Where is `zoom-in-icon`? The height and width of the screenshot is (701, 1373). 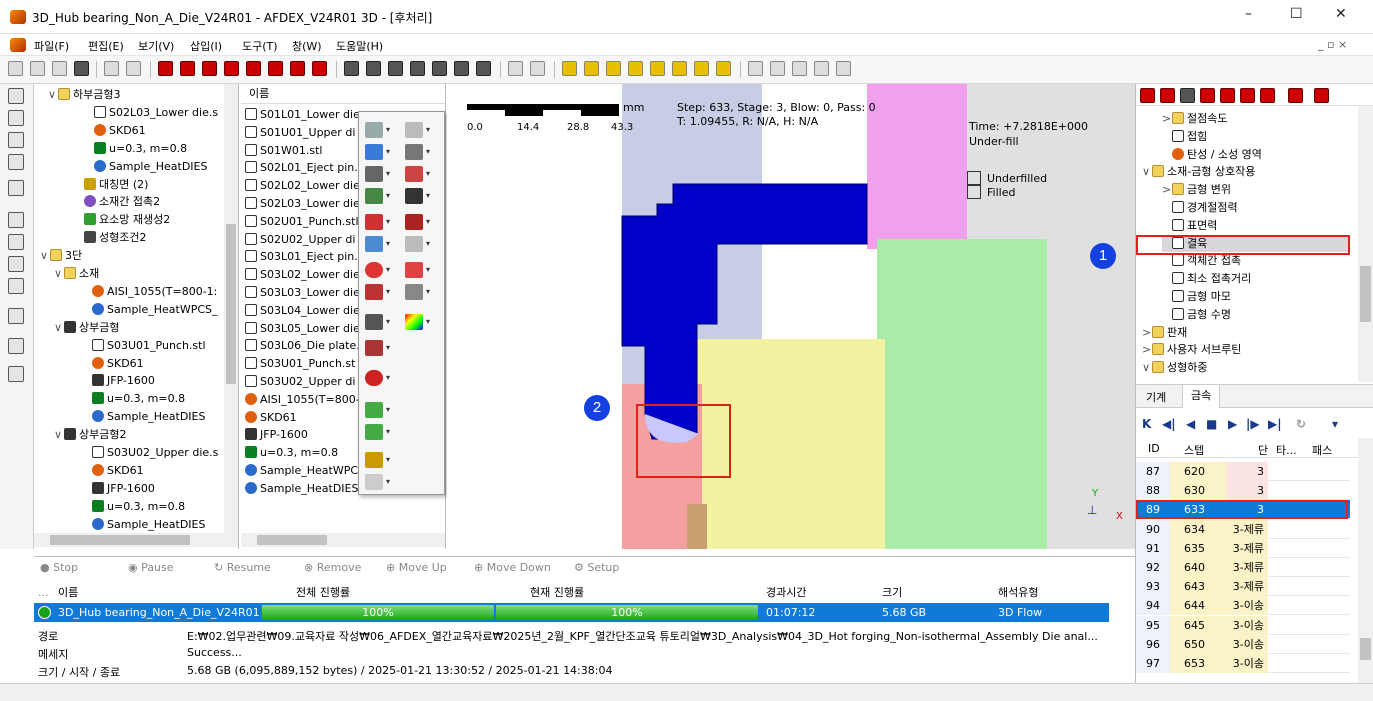 zoom-in-icon is located at coordinates (777, 68).